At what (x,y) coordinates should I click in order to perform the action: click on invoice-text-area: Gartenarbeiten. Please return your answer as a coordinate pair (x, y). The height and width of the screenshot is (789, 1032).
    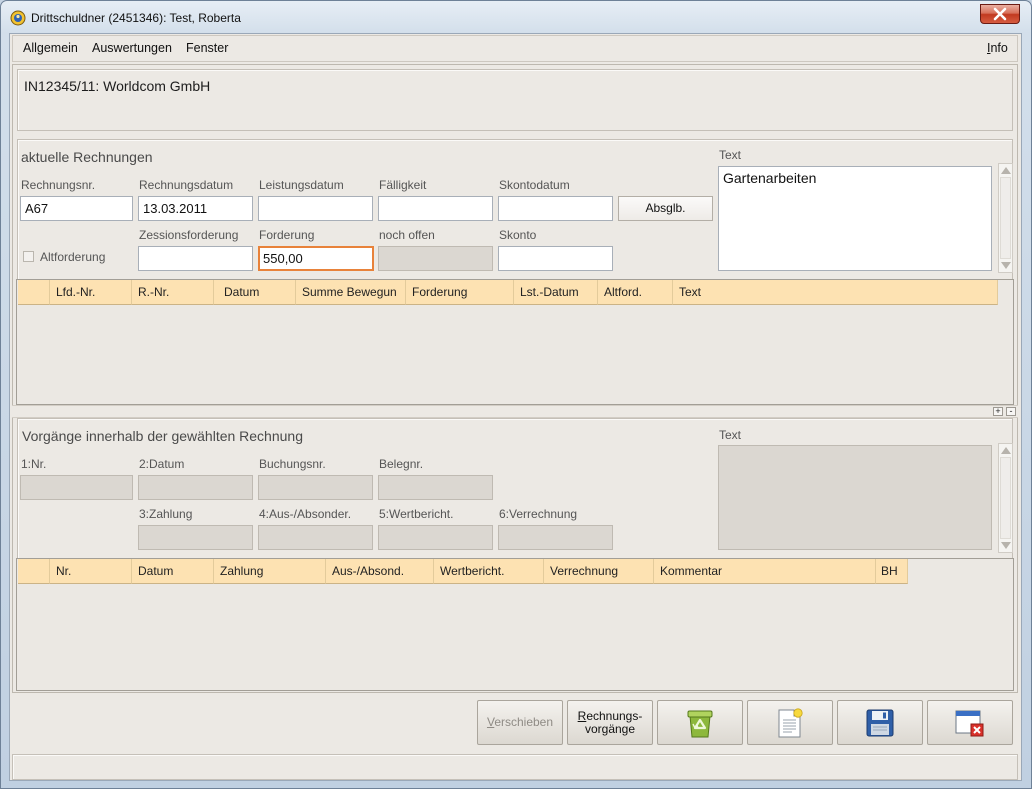
    Looking at the image, I should click on (855, 218).